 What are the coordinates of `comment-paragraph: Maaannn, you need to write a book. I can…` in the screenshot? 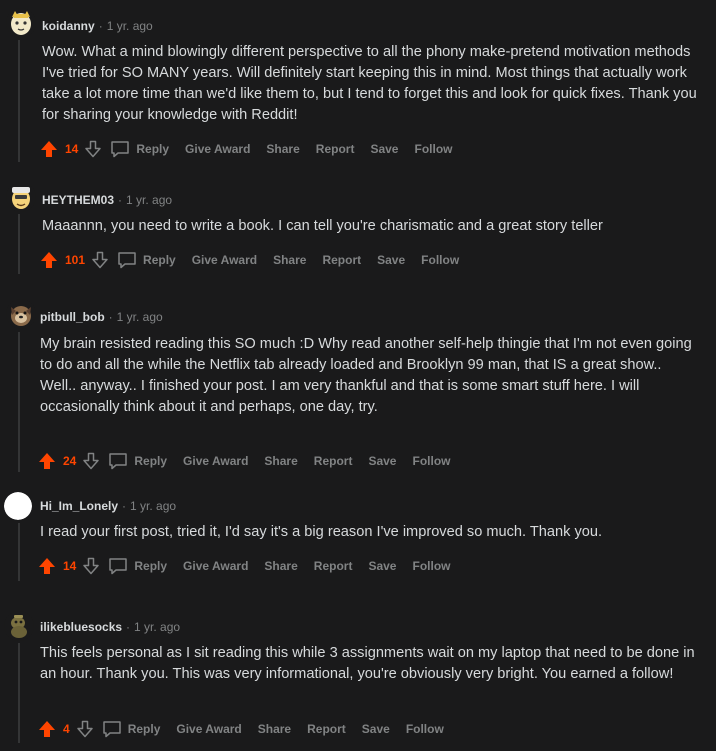 It's located at (322, 226).